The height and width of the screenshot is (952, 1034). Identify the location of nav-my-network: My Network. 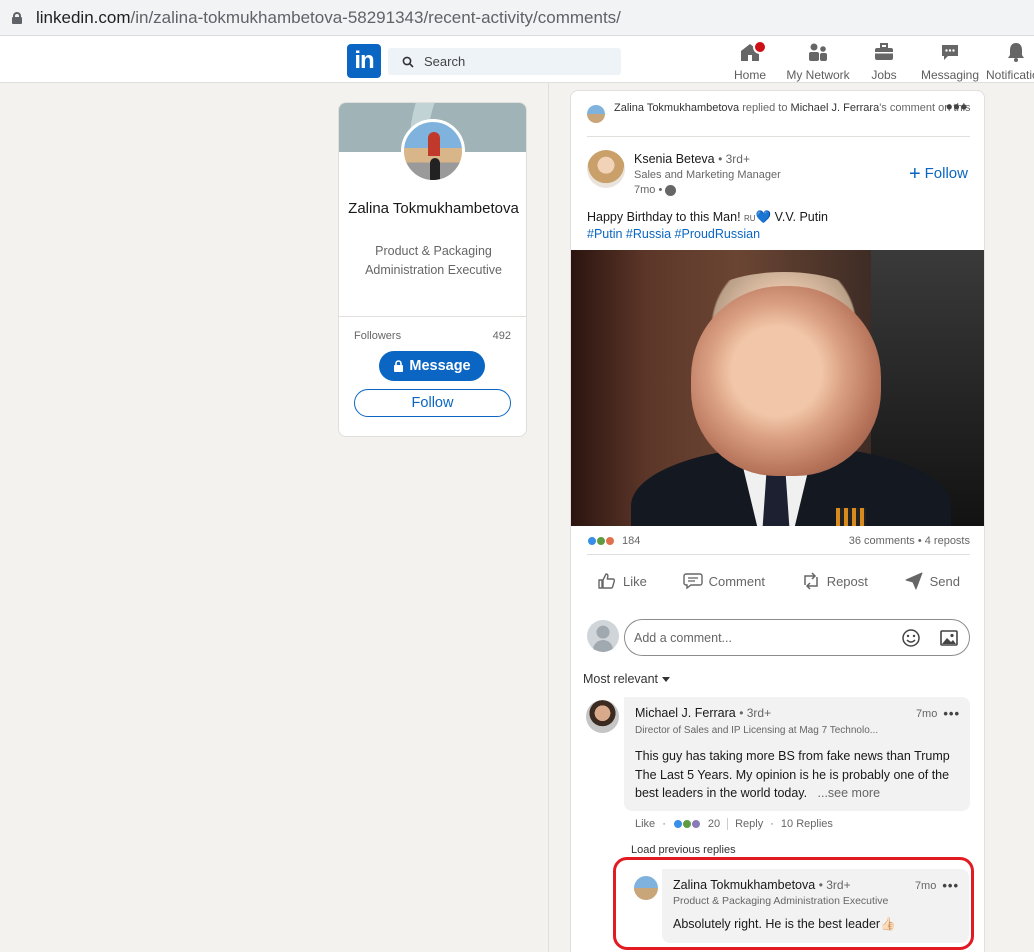
(818, 61).